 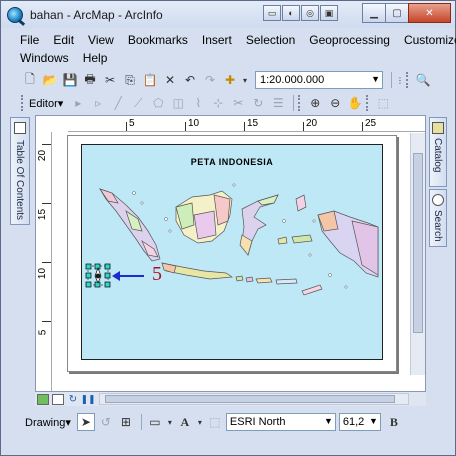 I want to click on rectangle-icon: ▭, so click(x=155, y=422).